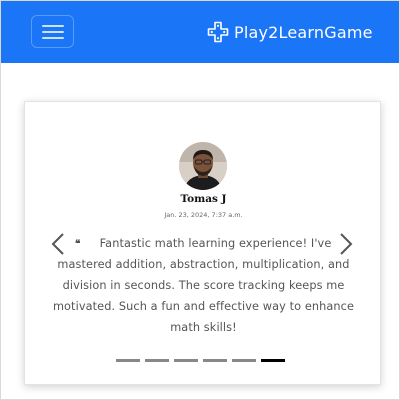  What do you see at coordinates (203, 199) in the screenshot?
I see `reviewer-name: Tomas J` at bounding box center [203, 199].